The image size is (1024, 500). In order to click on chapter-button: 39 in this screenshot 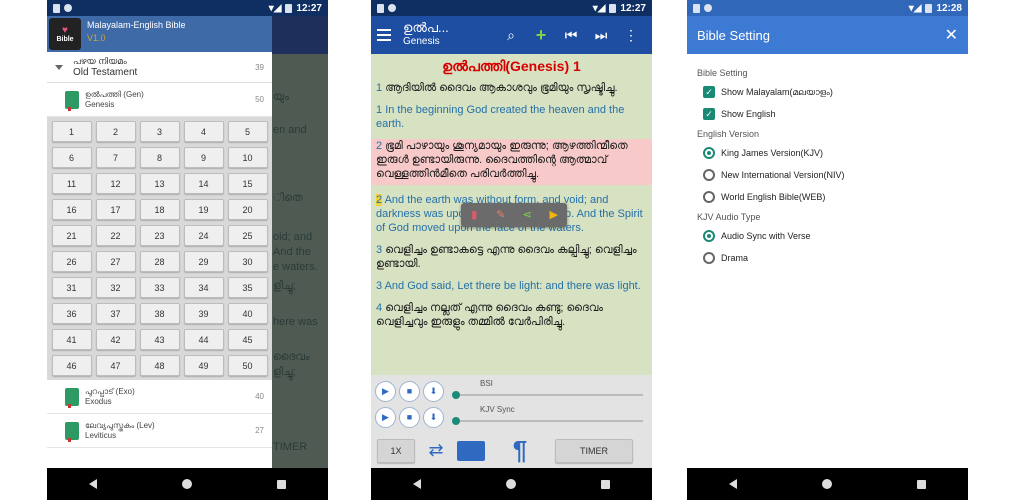, I will do `click(203, 313)`.